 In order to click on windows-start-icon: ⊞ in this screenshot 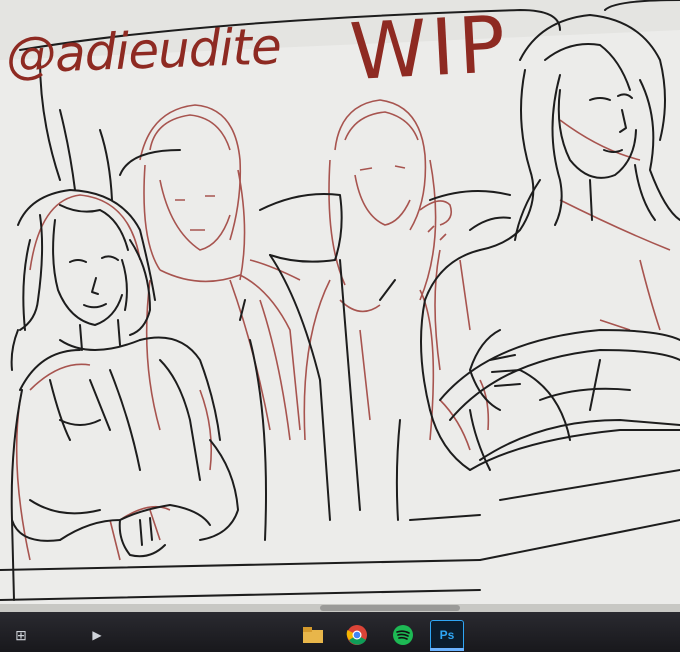, I will do `click(21, 635)`.